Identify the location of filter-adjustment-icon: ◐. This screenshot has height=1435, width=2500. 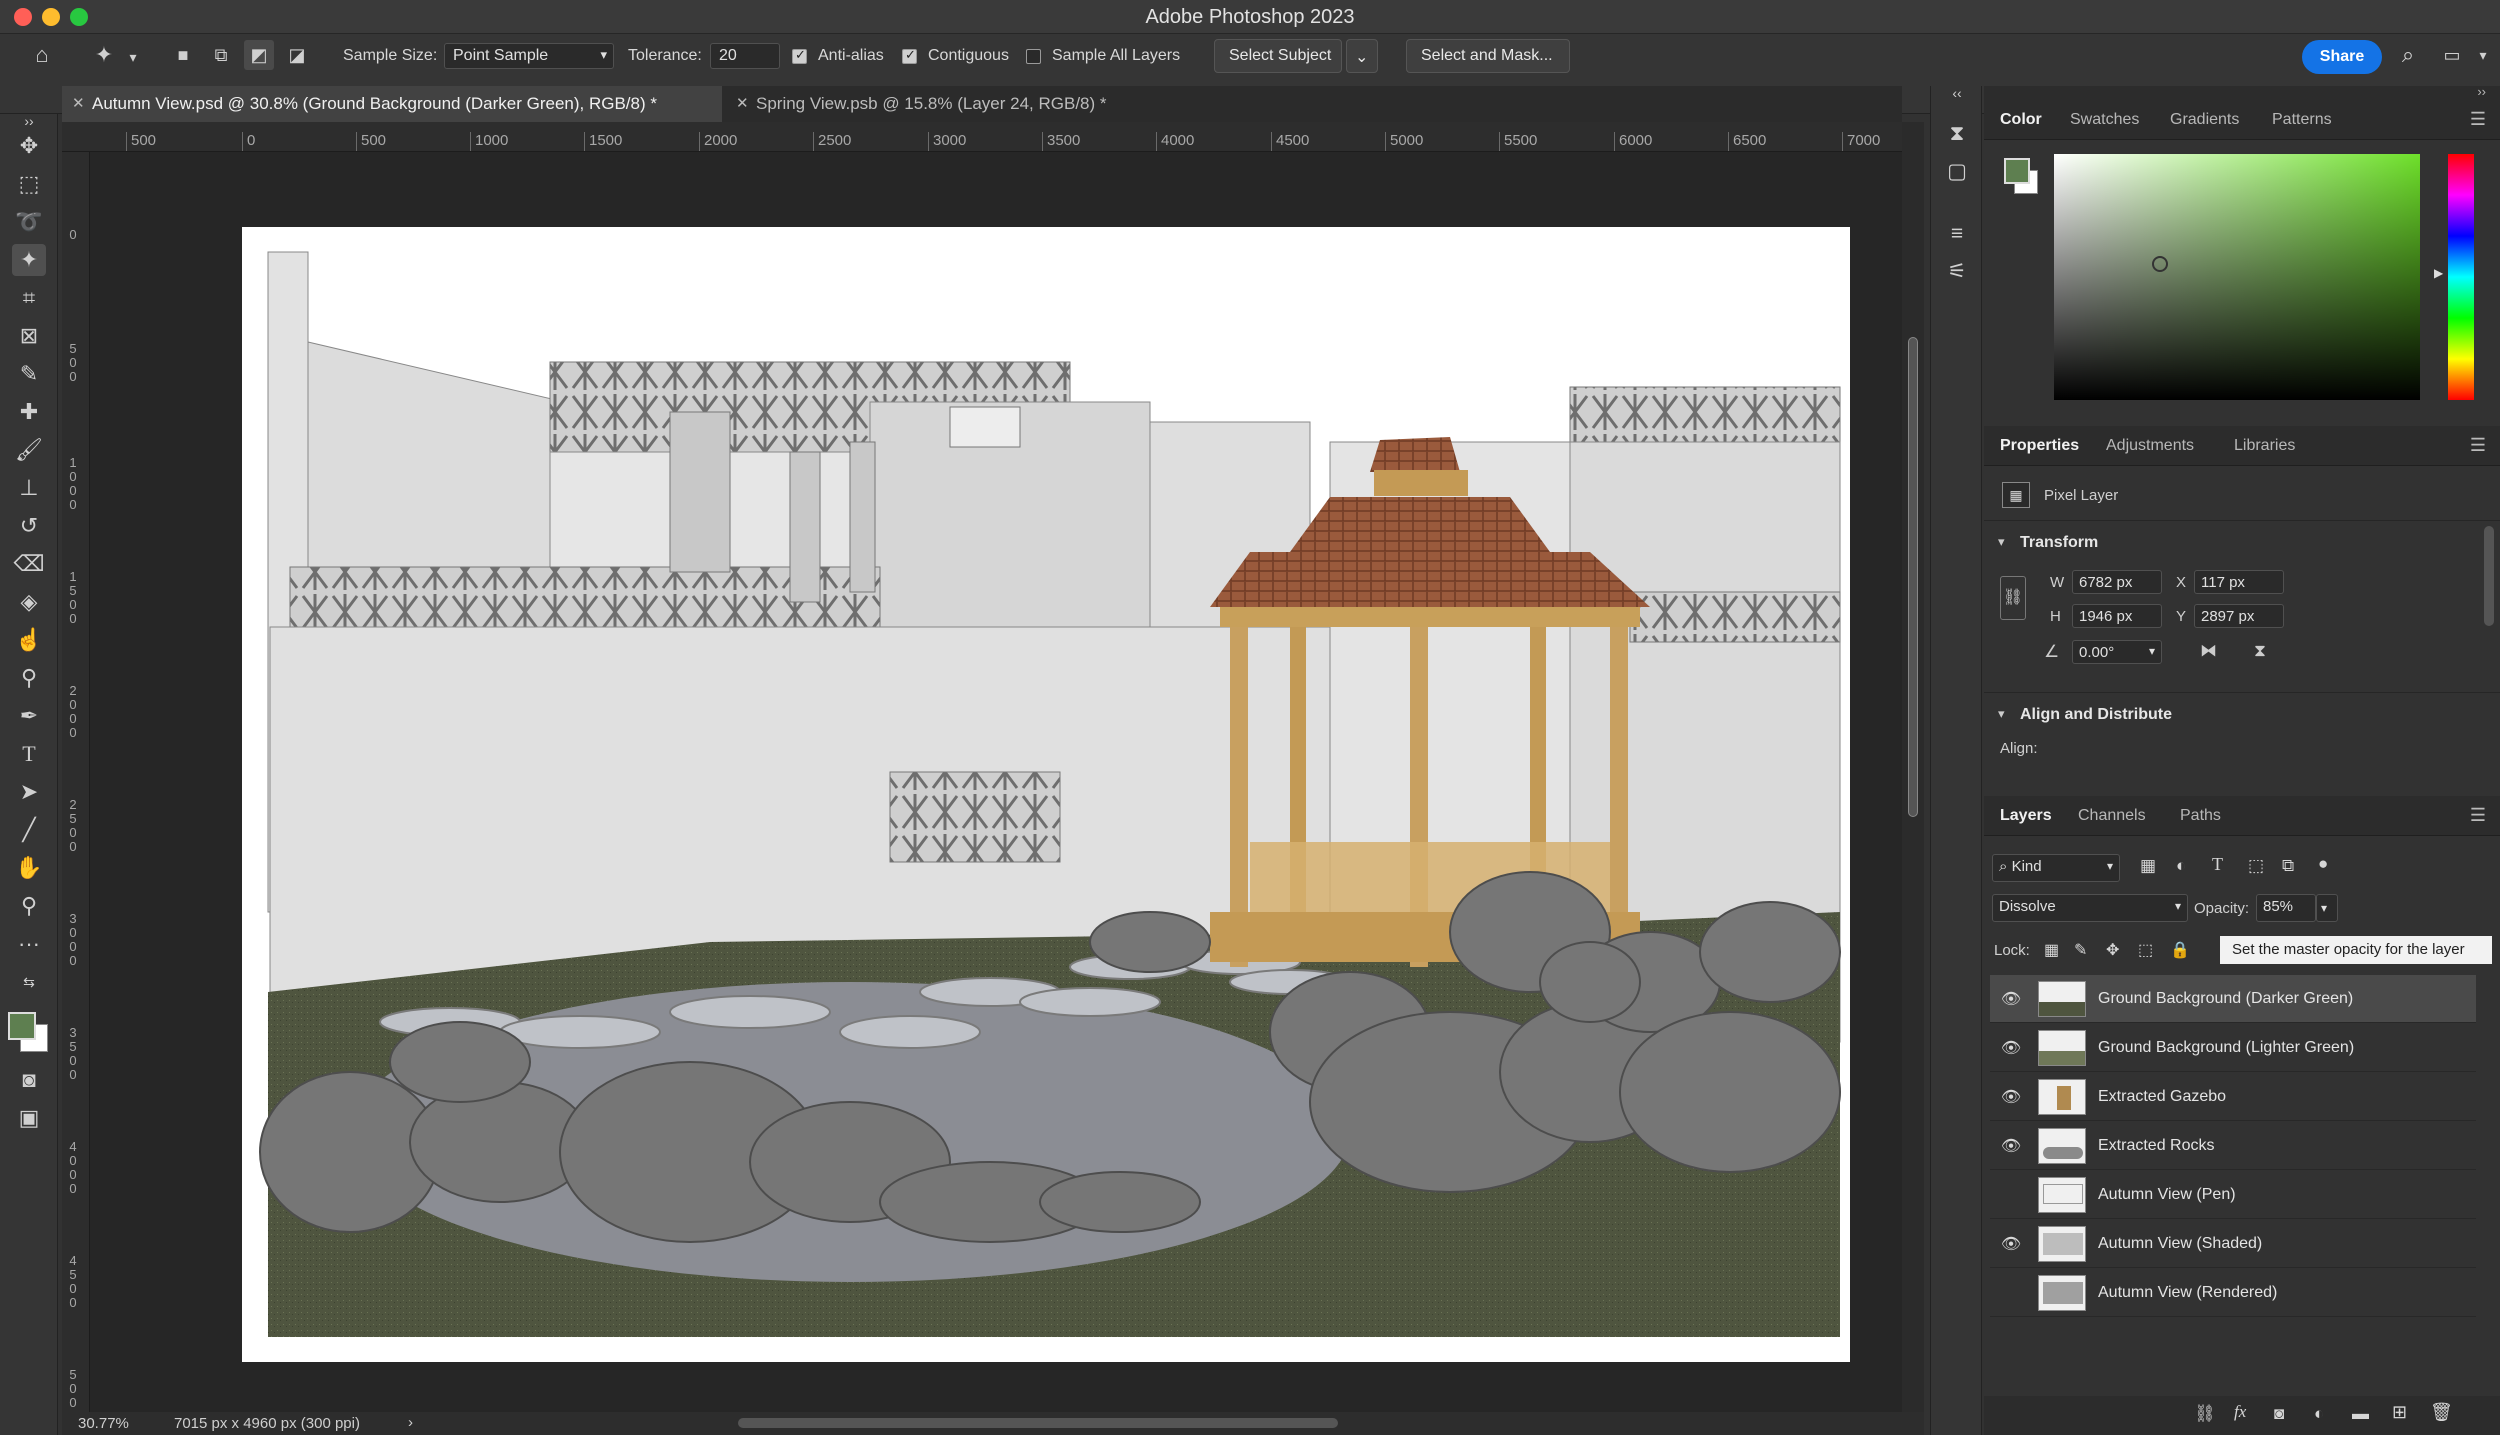
(2181, 866).